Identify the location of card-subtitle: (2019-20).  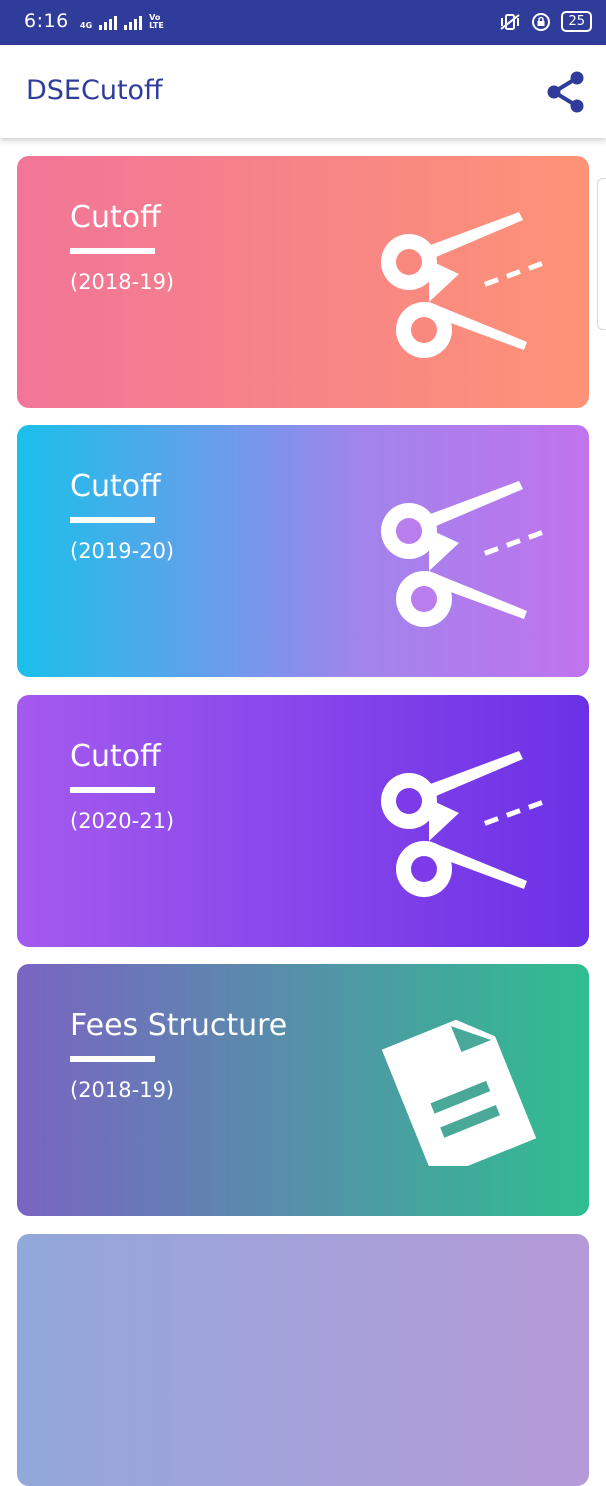
(122, 551).